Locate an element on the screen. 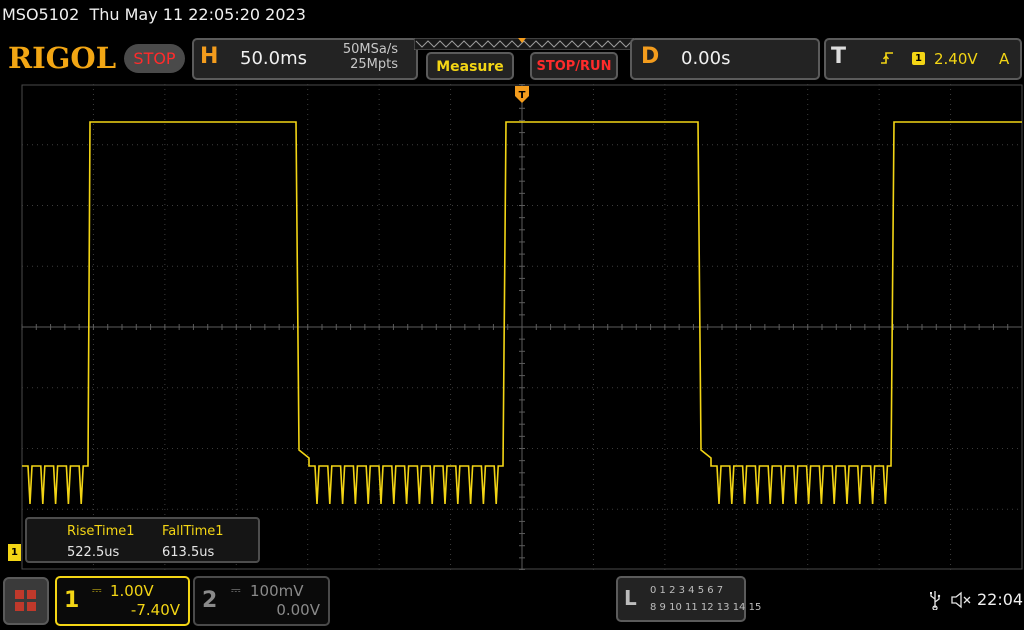  clock: 22:04 is located at coordinates (1000, 599).